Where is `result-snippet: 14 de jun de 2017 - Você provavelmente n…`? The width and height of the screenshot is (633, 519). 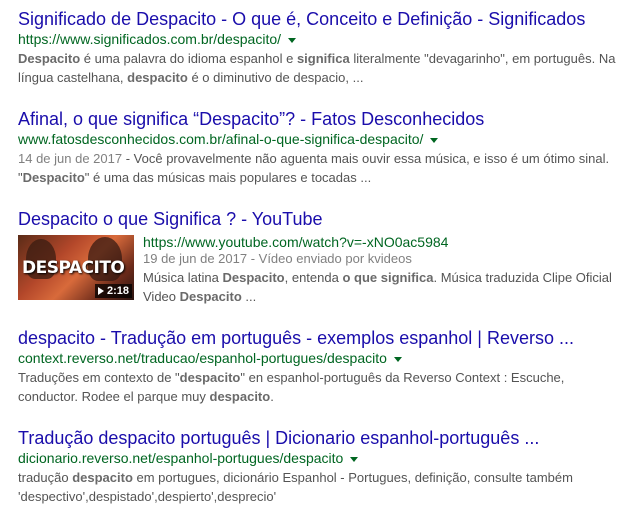
result-snippet: 14 de jun de 2017 - Você provavelmente n… is located at coordinates (317, 168).